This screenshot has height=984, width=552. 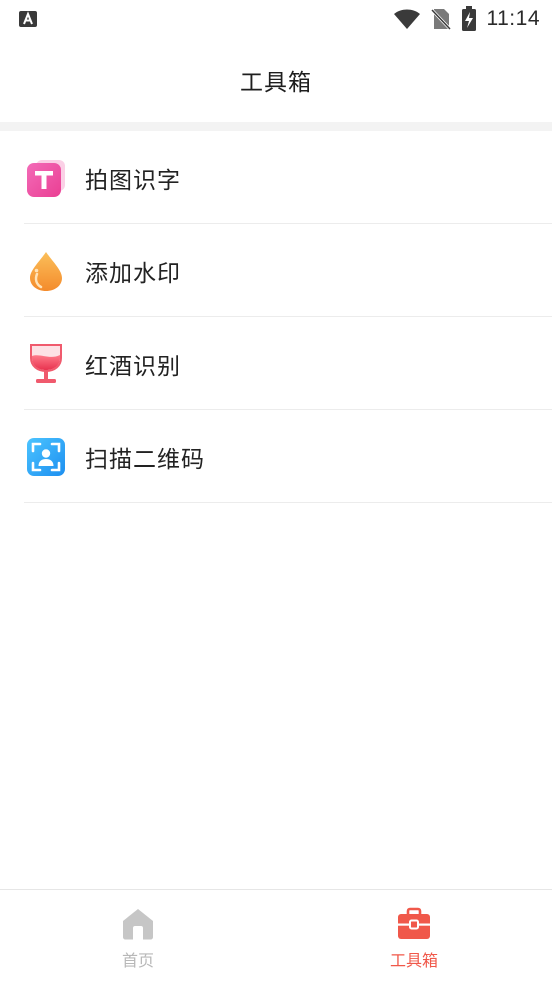 I want to click on nav-label-home: 首页, so click(x=137, y=960).